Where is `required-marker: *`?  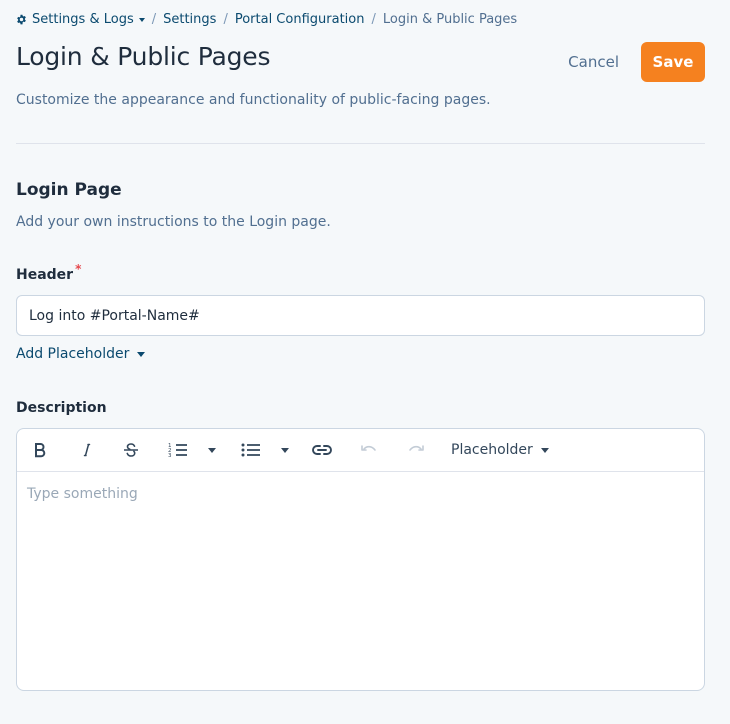 required-marker: * is located at coordinates (78, 269).